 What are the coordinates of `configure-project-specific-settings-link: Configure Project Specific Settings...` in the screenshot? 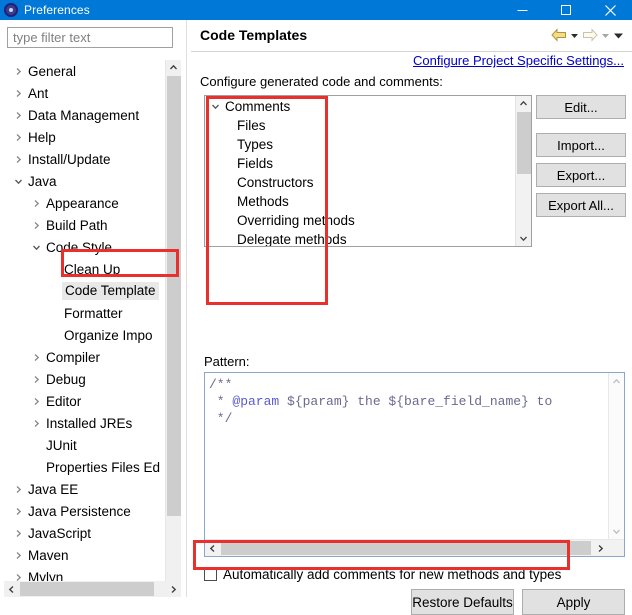 It's located at (518, 60).